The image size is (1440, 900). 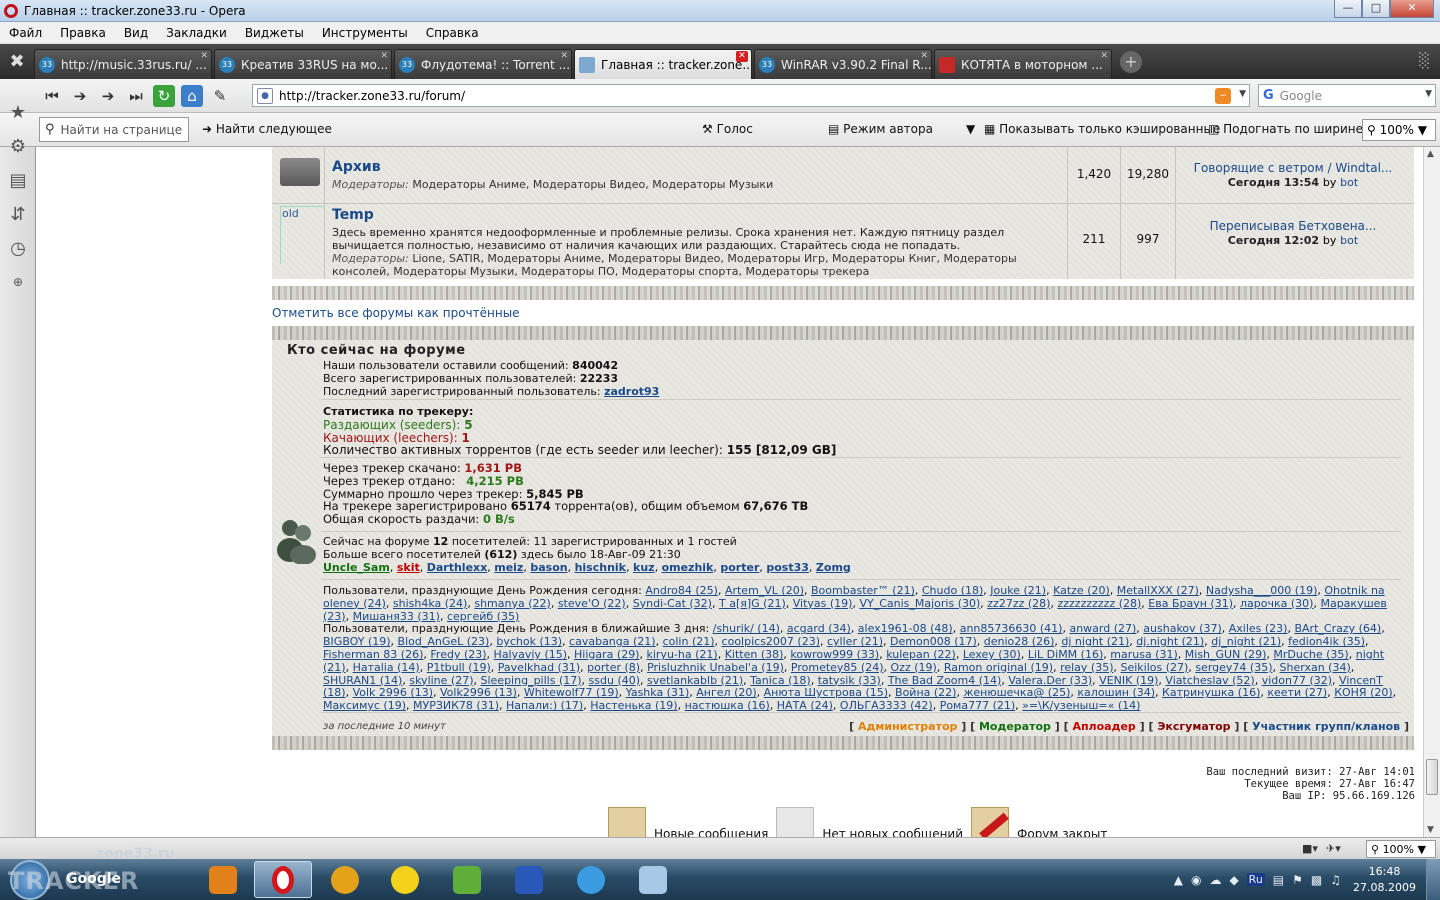 What do you see at coordinates (1316, 880) in the screenshot?
I see `tray-monitor-icon: ▩` at bounding box center [1316, 880].